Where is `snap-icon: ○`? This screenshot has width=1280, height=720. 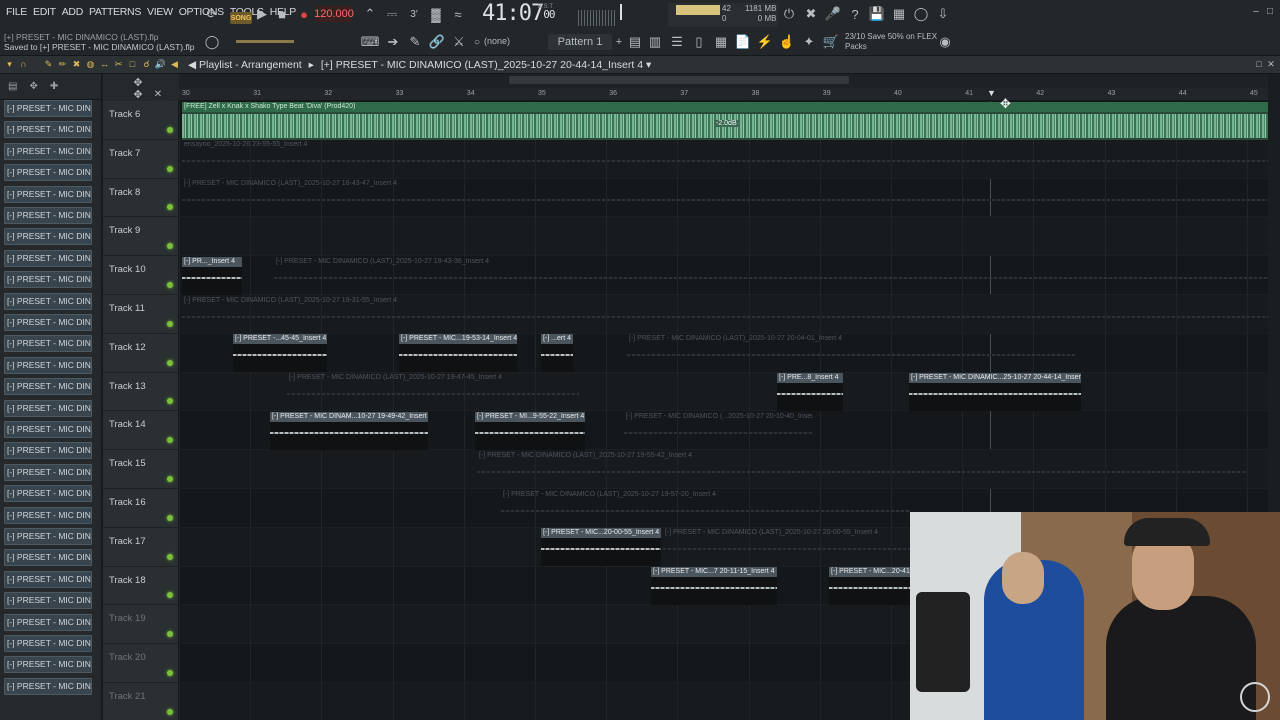 snap-icon: ○ is located at coordinates (477, 42).